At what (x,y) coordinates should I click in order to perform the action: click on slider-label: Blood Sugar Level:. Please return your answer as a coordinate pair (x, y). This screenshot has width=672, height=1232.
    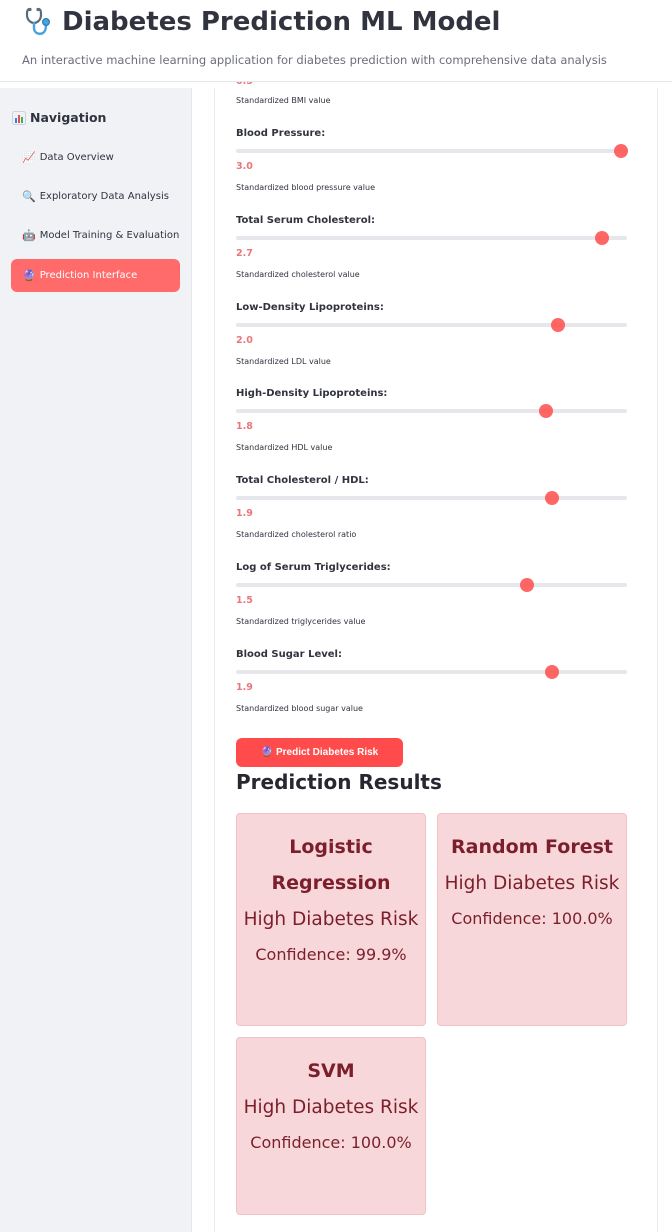
    Looking at the image, I should click on (289, 654).